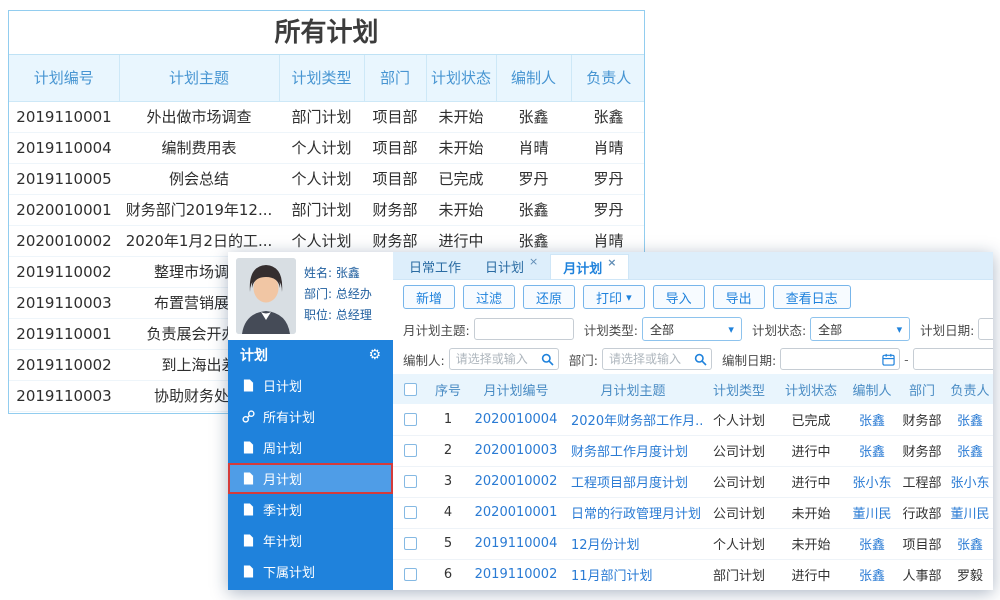 This screenshot has width=1000, height=600. I want to click on filter-compiler-group: 编制人:, so click(481, 359).